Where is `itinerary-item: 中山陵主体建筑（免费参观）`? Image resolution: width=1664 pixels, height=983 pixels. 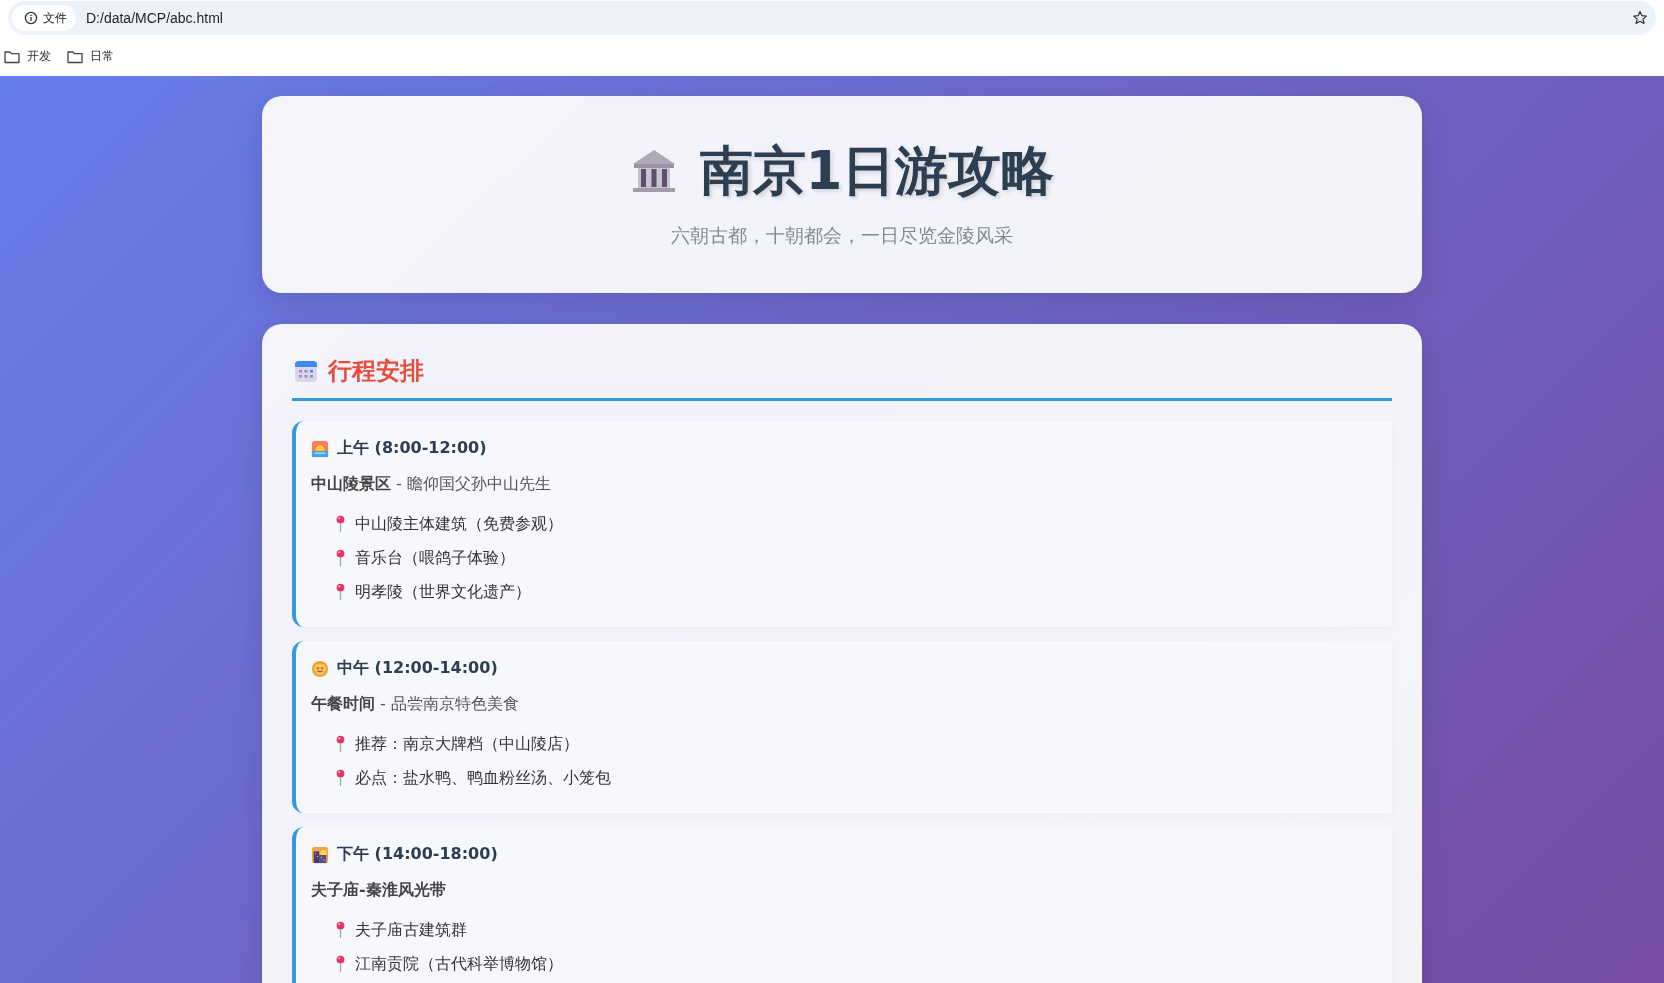
itinerary-item: 中山陵主体建筑（免费参观） is located at coordinates (459, 524).